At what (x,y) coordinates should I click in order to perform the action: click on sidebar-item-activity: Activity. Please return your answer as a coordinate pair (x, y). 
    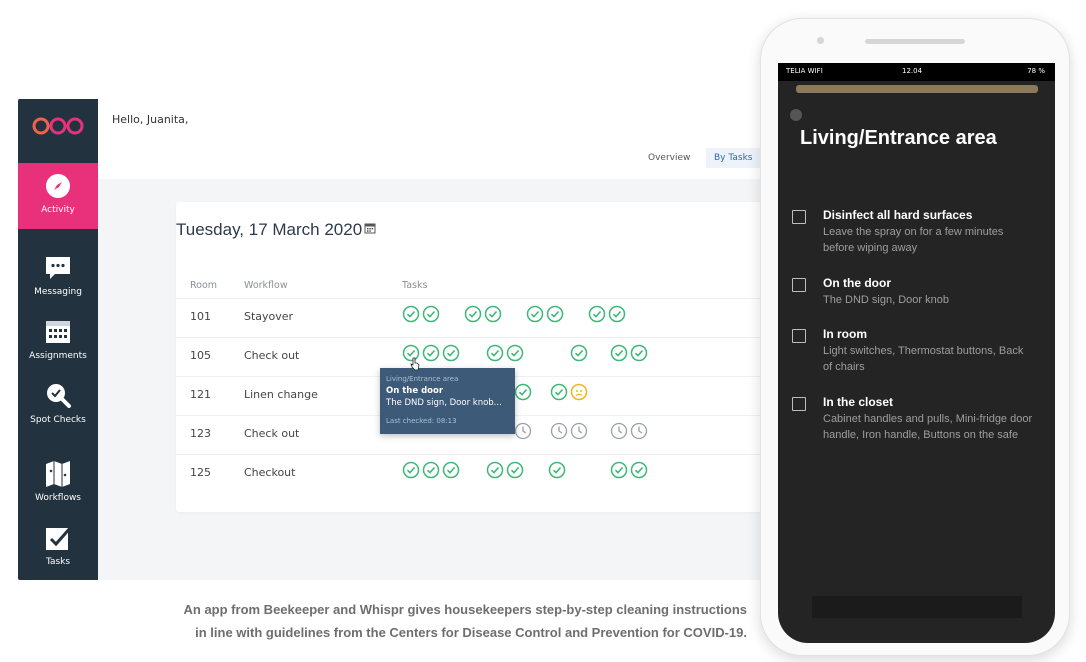
    Looking at the image, I should click on (58, 196).